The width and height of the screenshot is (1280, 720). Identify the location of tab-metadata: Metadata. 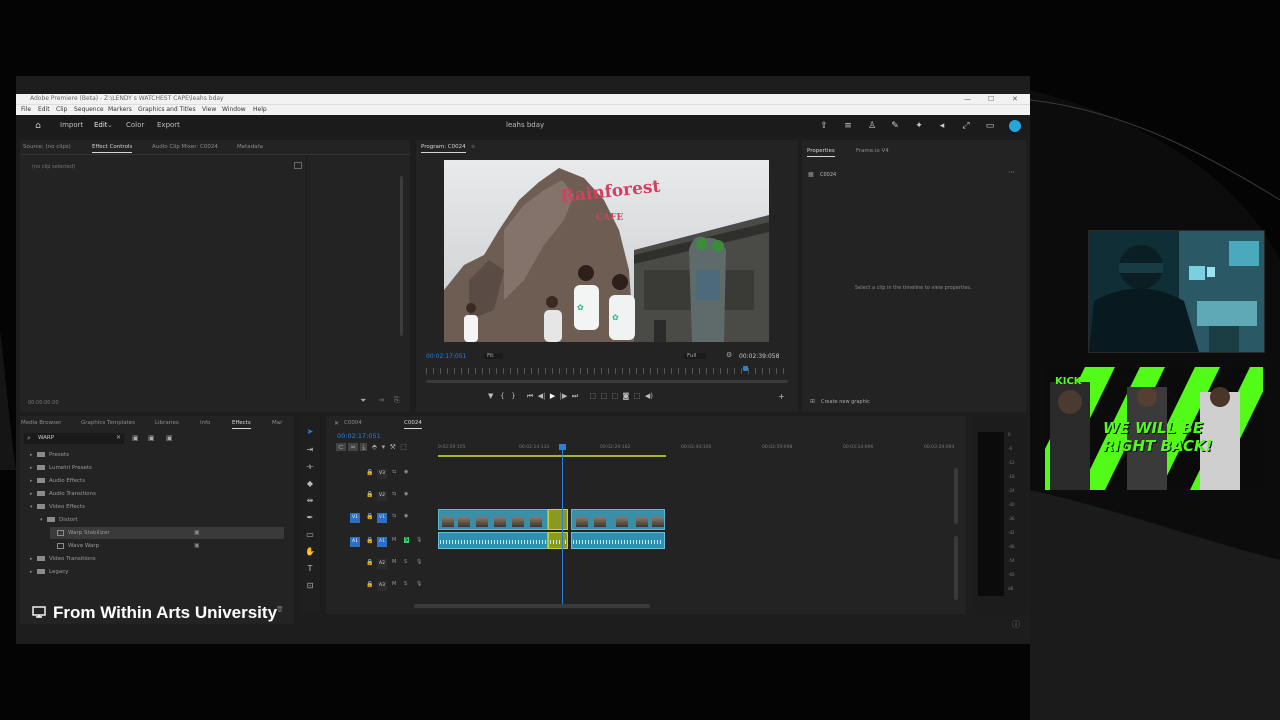
(250, 147).